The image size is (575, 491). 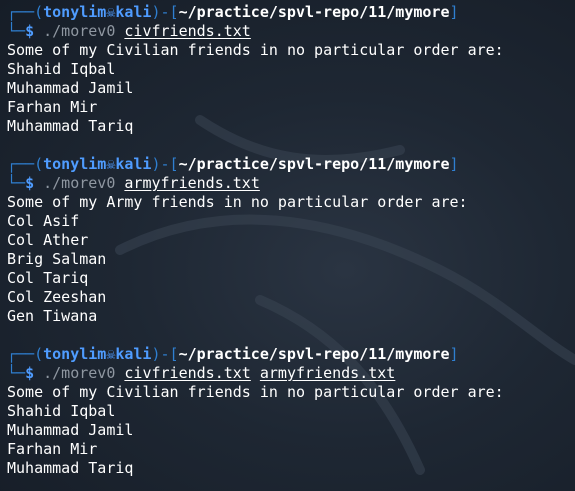 What do you see at coordinates (52, 316) in the screenshot?
I see `output-line: Gen Tiwana` at bounding box center [52, 316].